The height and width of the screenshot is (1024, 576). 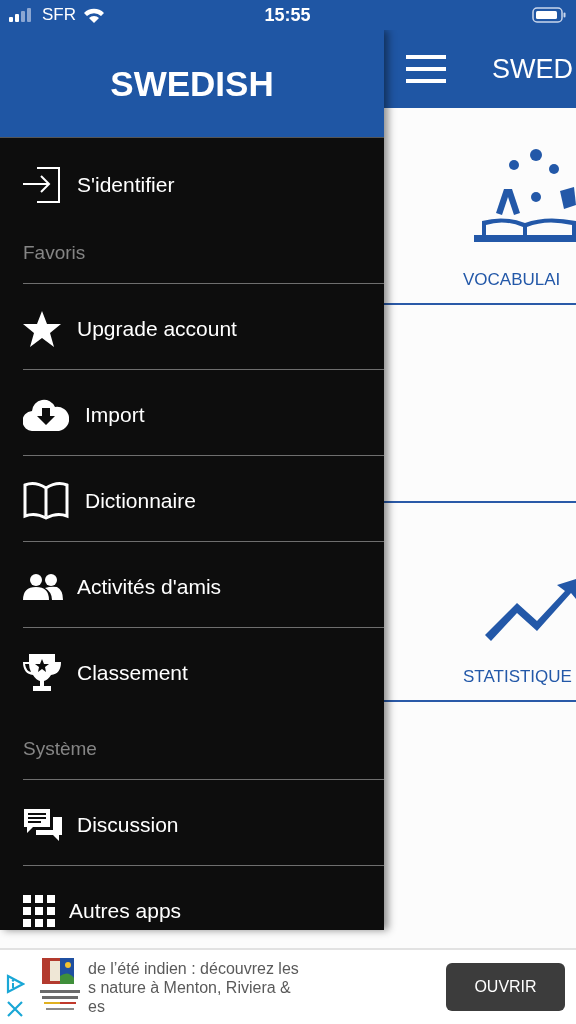 What do you see at coordinates (59, 15) in the screenshot?
I see `carrier-name: SFR` at bounding box center [59, 15].